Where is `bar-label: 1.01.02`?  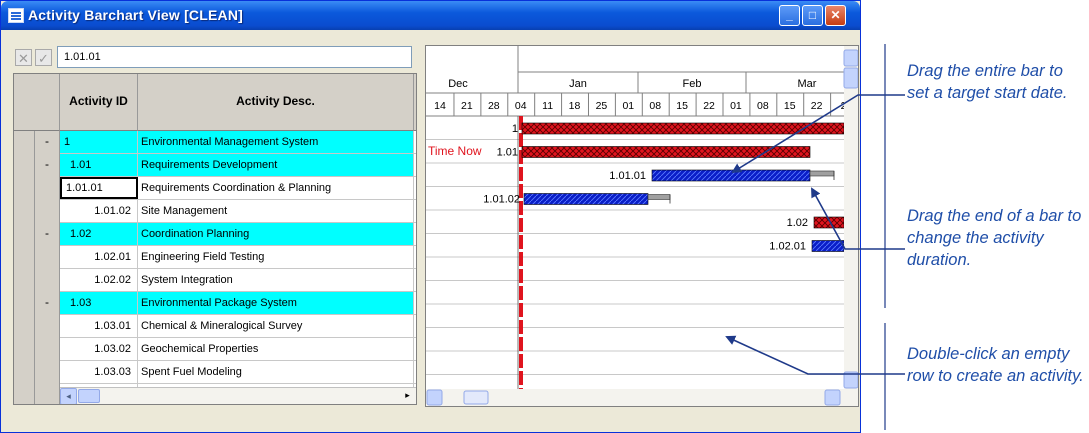
bar-label: 1.01.02 is located at coordinates (501, 200).